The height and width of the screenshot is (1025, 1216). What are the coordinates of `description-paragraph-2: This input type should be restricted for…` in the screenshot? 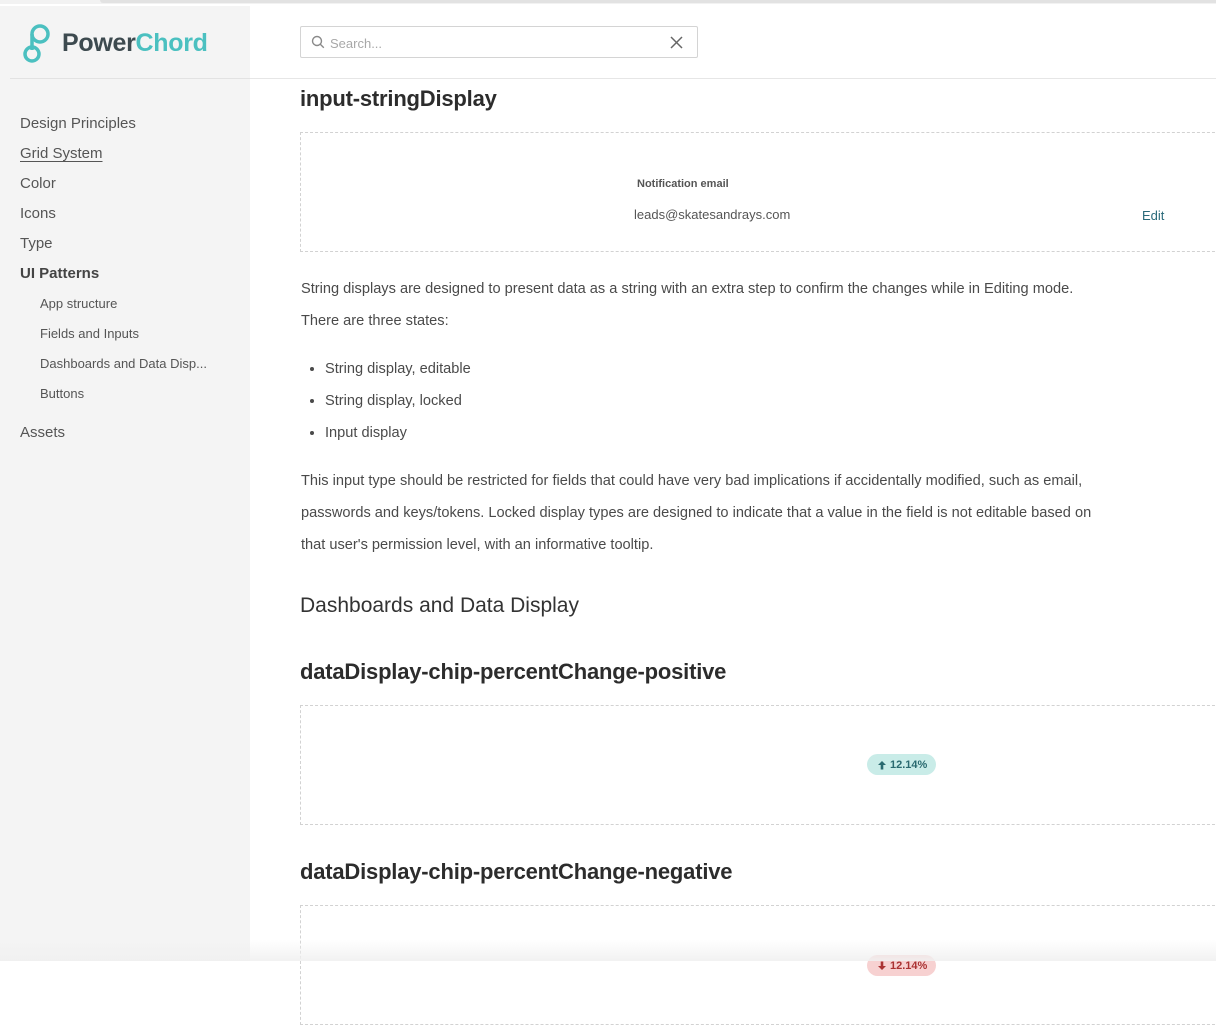 It's located at (696, 513).